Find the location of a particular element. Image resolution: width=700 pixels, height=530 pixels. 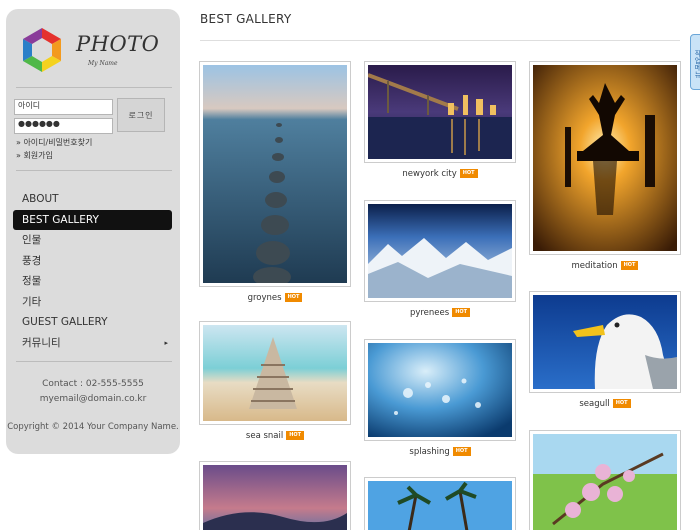

nav-label: BEST GALLERY is located at coordinates (60, 219).